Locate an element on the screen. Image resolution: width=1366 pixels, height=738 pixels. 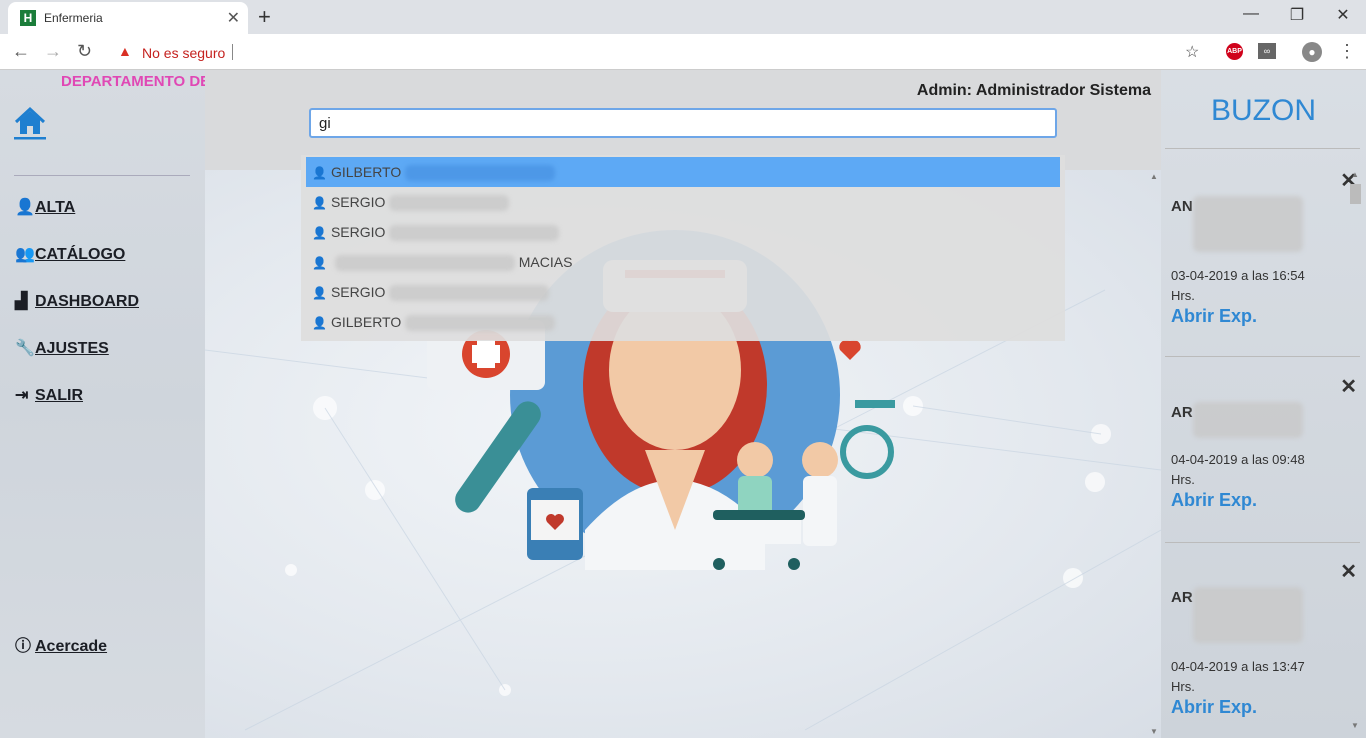
main-scrollbar: ▲ ▼ is located at coordinates (1154, 454).